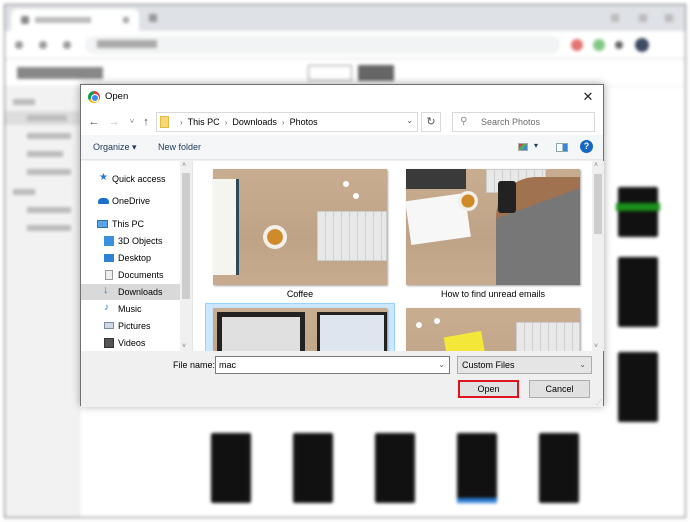  I want to click on breadcrumb-photos: Photos, so click(304, 122).